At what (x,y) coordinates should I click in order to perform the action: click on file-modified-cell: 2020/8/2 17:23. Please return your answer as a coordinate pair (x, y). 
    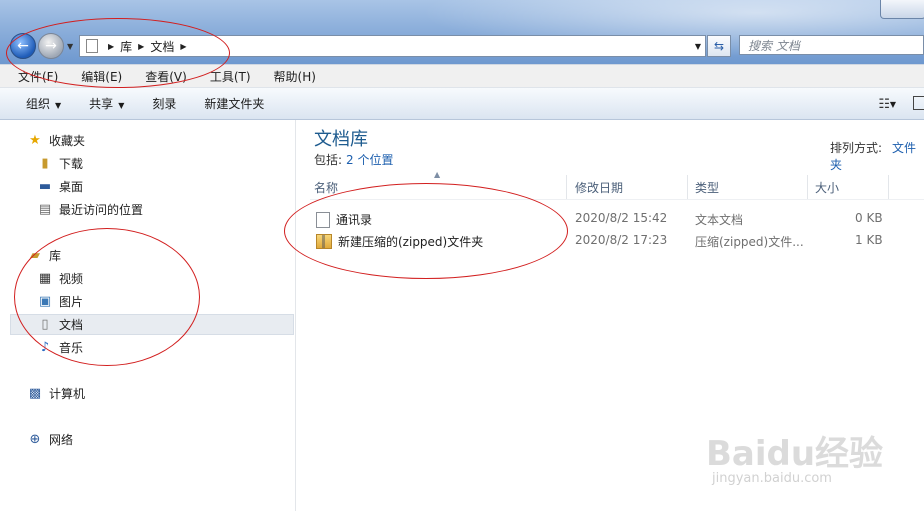
    Looking at the image, I should click on (621, 240).